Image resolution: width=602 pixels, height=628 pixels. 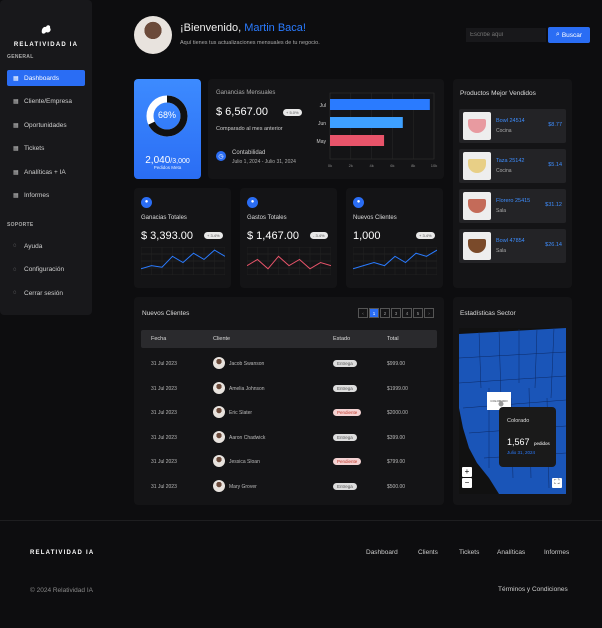 I want to click on category-label: May, so click(x=322, y=142).